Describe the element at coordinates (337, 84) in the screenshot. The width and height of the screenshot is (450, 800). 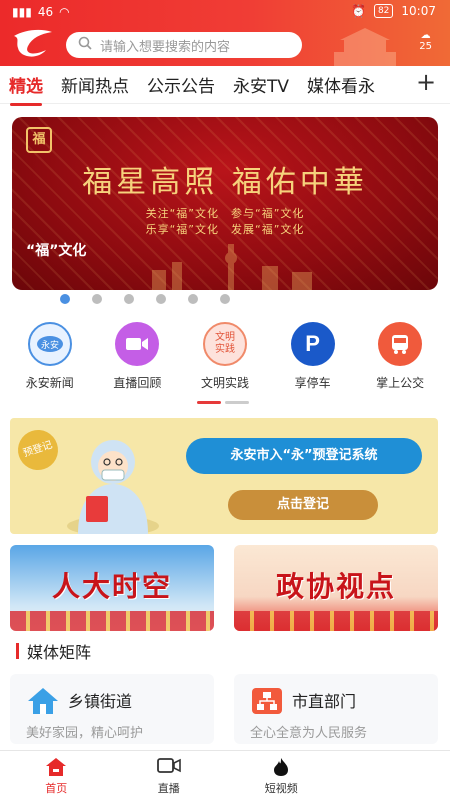
I see `tab-media: 媒体看永安` at that location.